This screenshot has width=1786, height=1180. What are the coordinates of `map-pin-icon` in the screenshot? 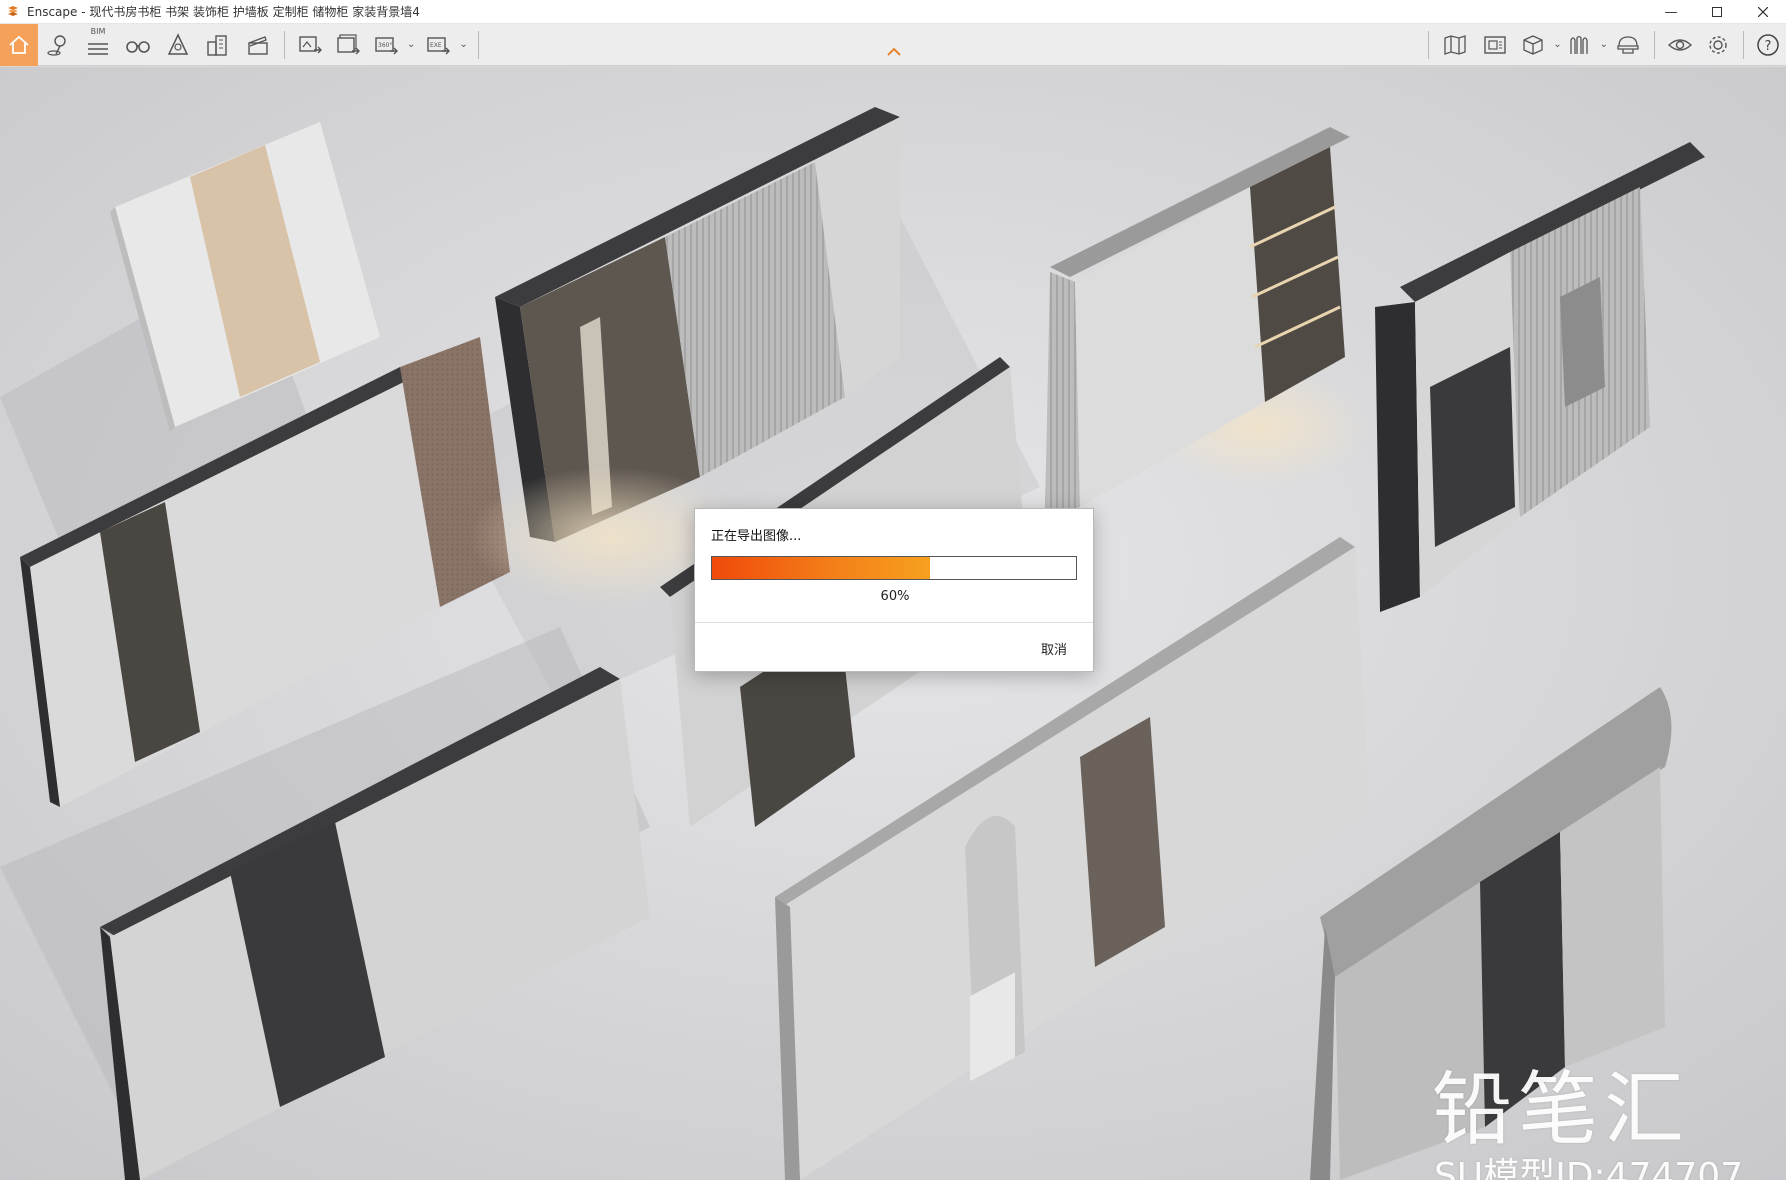 It's located at (56, 45).